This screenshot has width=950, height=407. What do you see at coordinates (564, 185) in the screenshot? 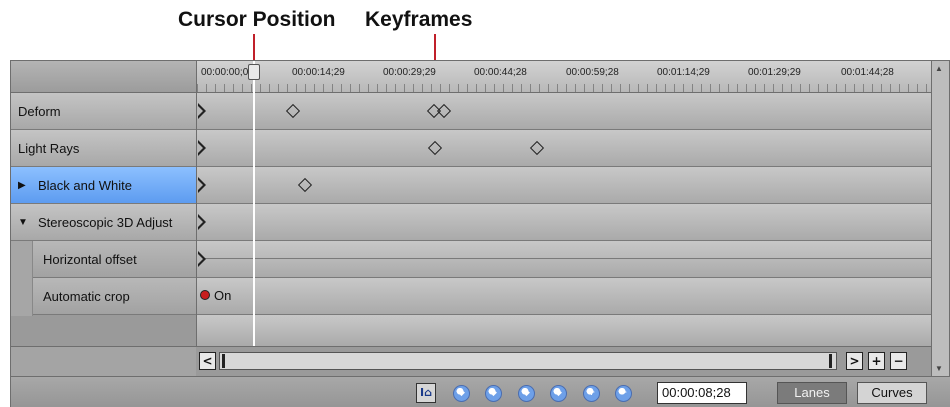
I see `lane-black-and-white` at bounding box center [564, 185].